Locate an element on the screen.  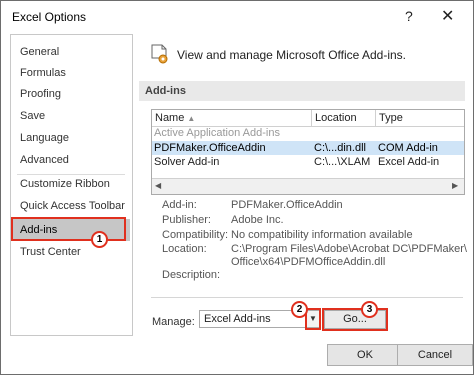
detail-publisher-value: Adobe Inc. is located at coordinates (257, 220).